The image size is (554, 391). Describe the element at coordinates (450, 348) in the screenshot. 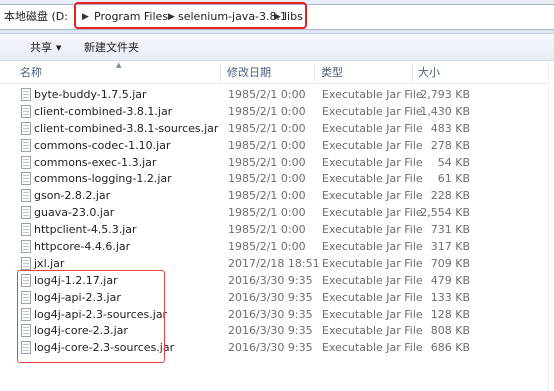

I see `file-size: 686 KB` at that location.